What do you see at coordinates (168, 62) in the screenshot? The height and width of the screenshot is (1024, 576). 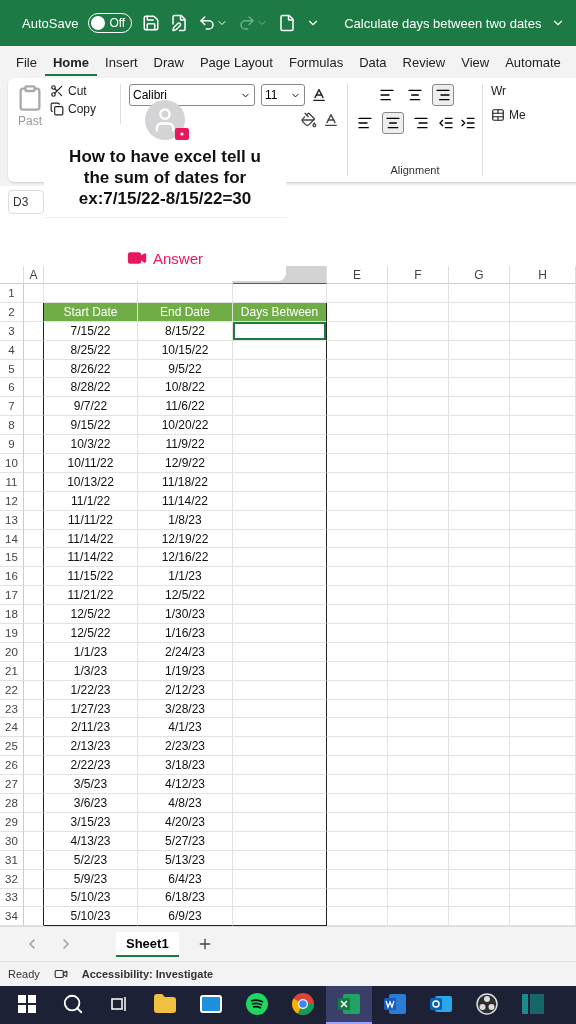 I see `ribbon-tab: Draw` at bounding box center [168, 62].